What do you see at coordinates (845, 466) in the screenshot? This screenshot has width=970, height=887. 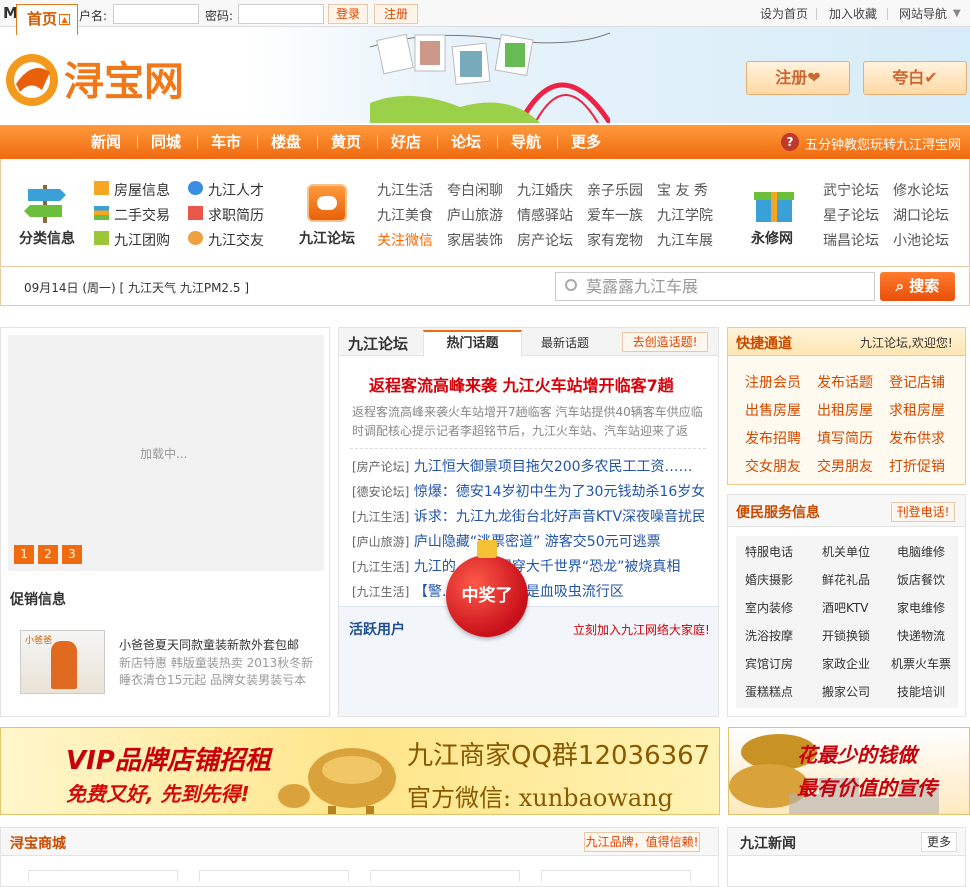 I see `quick-link: 交男朋友` at bounding box center [845, 466].